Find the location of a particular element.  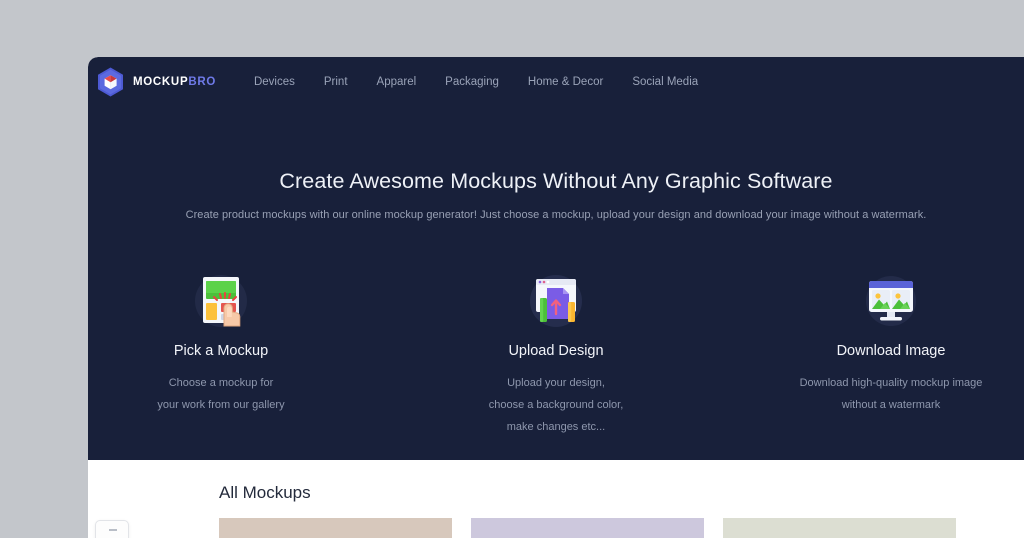

all-mockups-inner: All Mockups is located at coordinates (556, 499).